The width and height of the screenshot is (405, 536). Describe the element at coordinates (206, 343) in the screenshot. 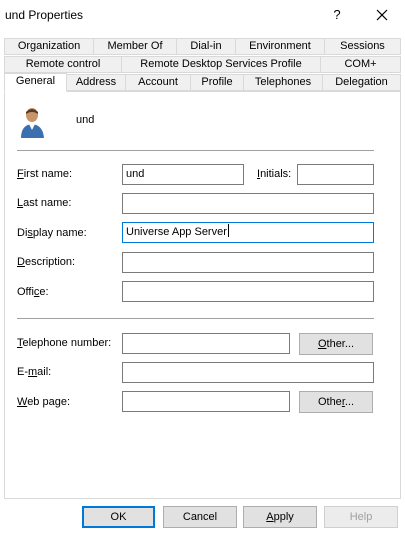

I see `telephone-number-field` at that location.